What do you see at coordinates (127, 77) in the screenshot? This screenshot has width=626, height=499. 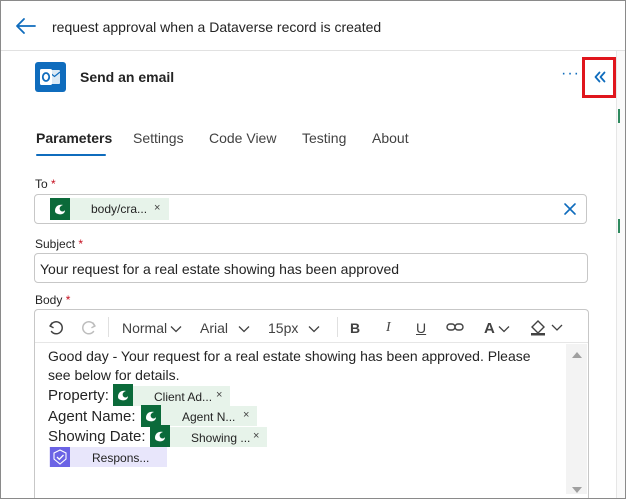 I see `action-title: Send an email` at bounding box center [127, 77].